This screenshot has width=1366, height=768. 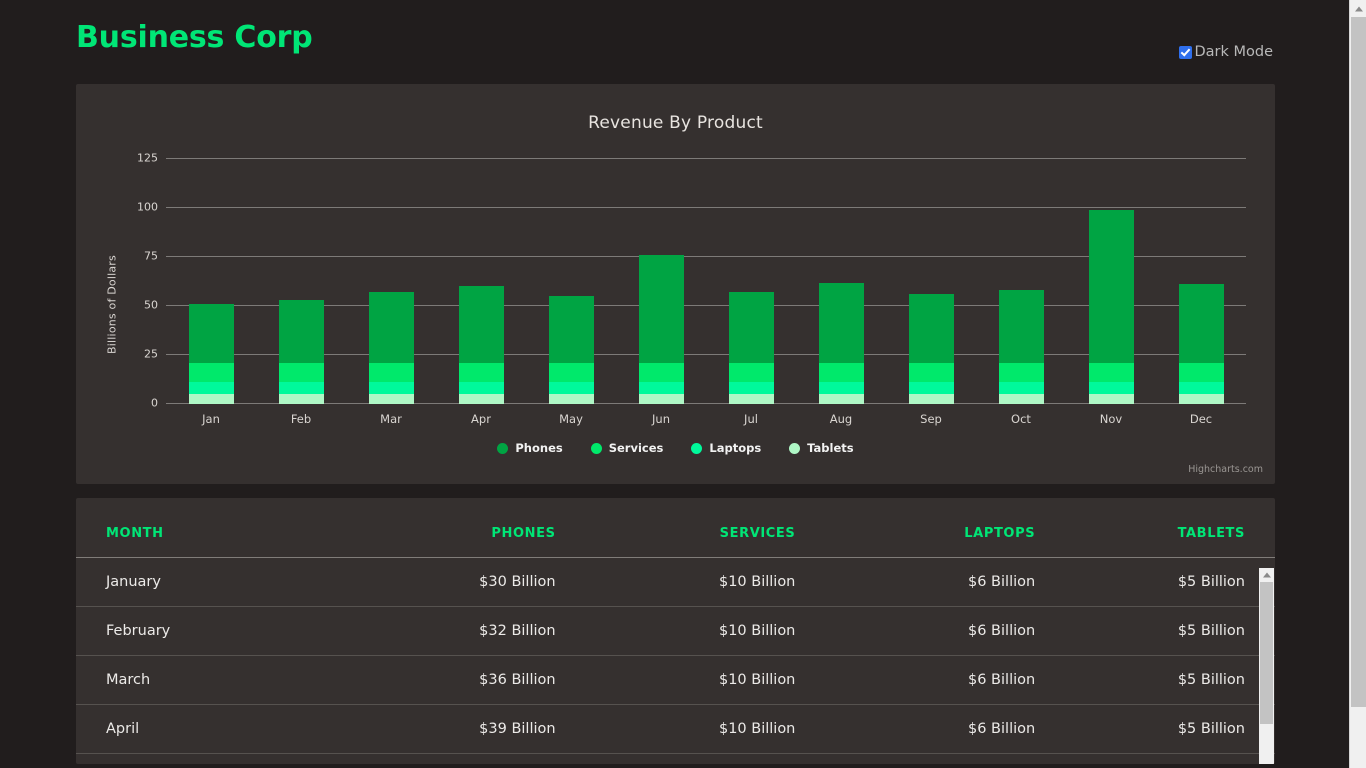 What do you see at coordinates (1226, 52) in the screenshot?
I see `dark-mode-toggle: Dark Mode` at bounding box center [1226, 52].